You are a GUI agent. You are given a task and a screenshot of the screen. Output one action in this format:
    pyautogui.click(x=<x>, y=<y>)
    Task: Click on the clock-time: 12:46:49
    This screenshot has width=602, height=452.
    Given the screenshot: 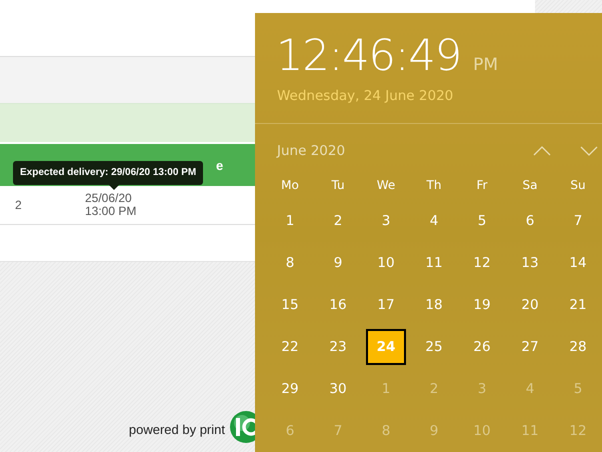 What is the action you would take?
    pyautogui.click(x=369, y=56)
    